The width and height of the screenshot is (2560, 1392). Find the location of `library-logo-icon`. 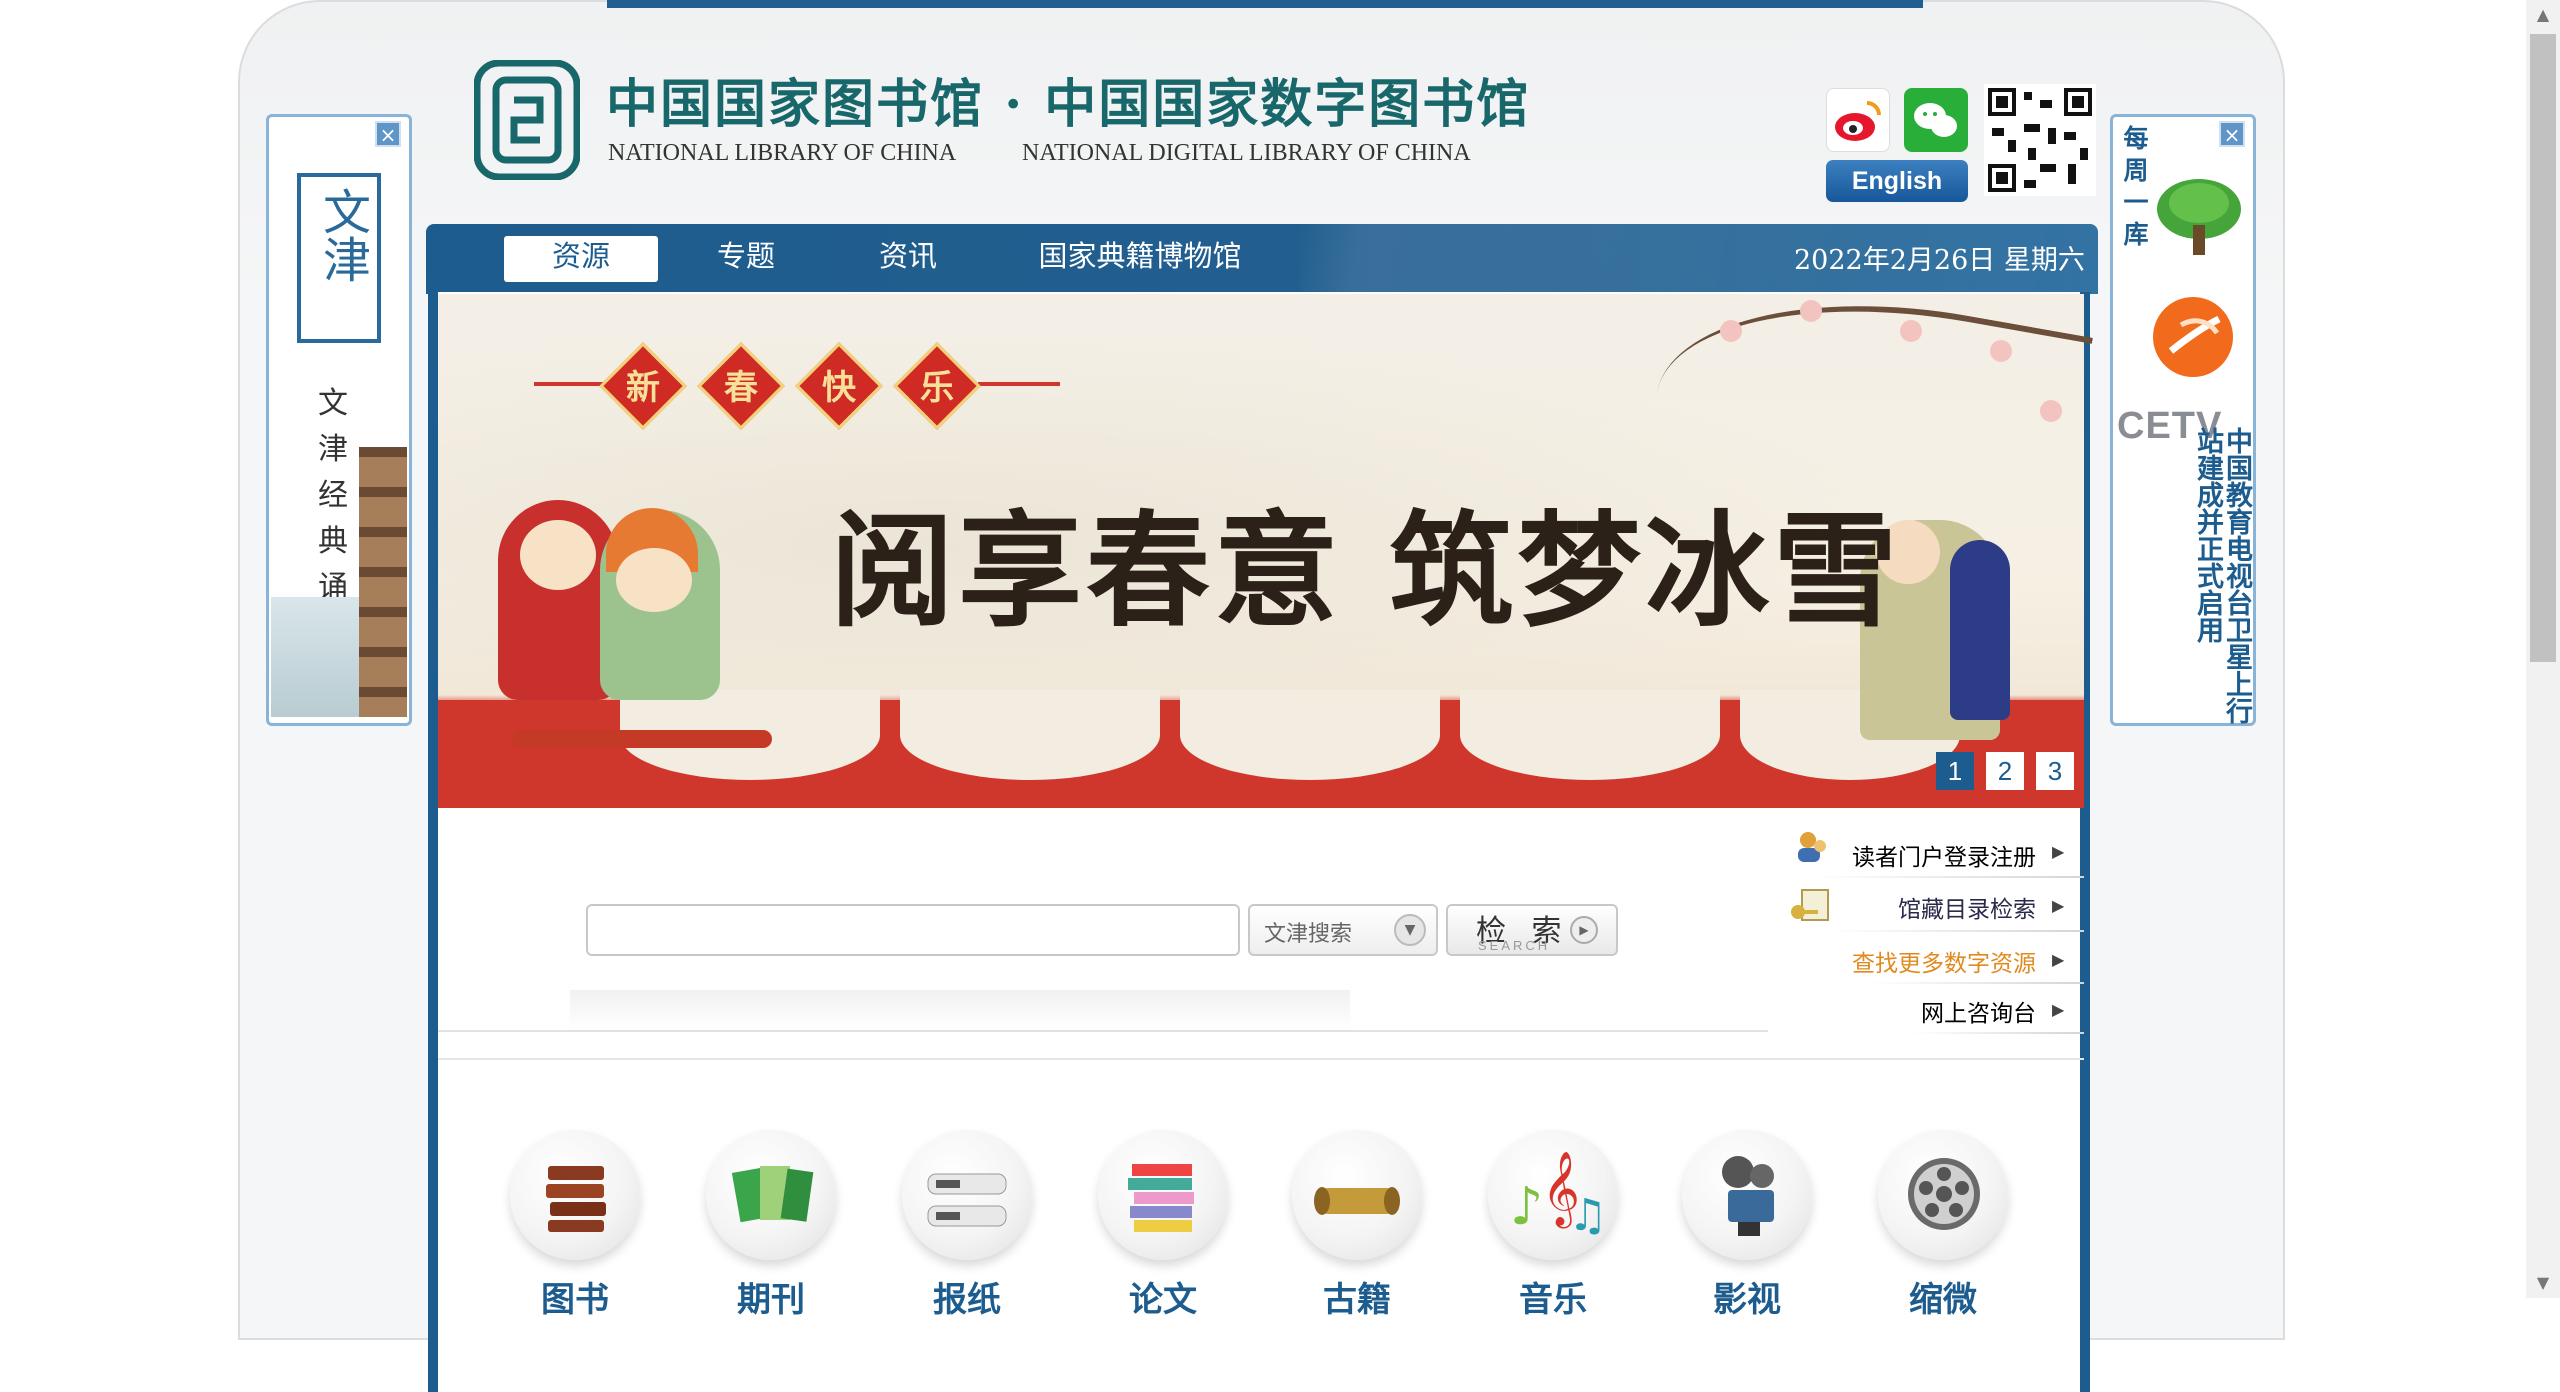

library-logo-icon is located at coordinates (527, 120).